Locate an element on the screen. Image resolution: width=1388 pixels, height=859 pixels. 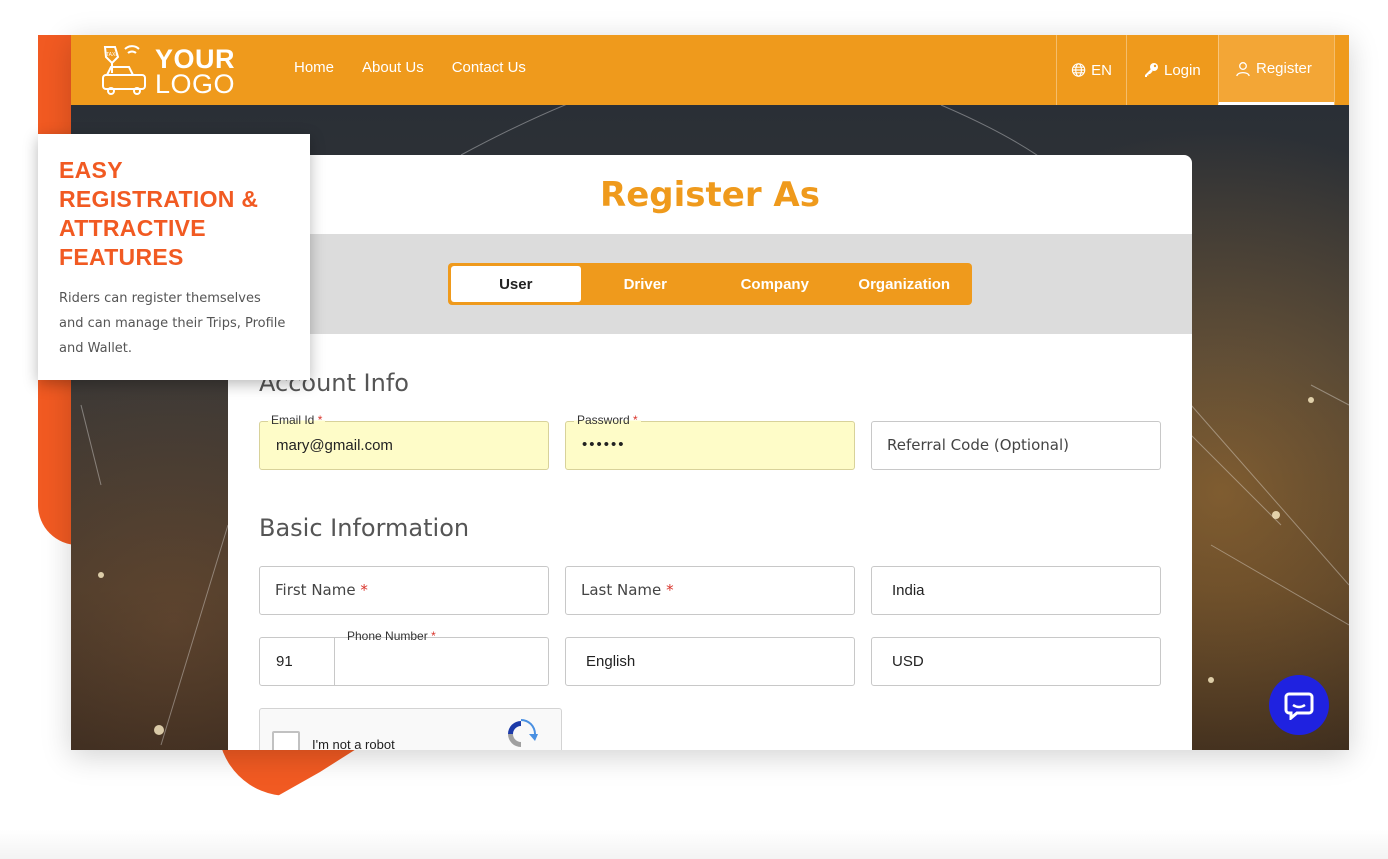
password-value: •••••• is located at coordinates (604, 444).